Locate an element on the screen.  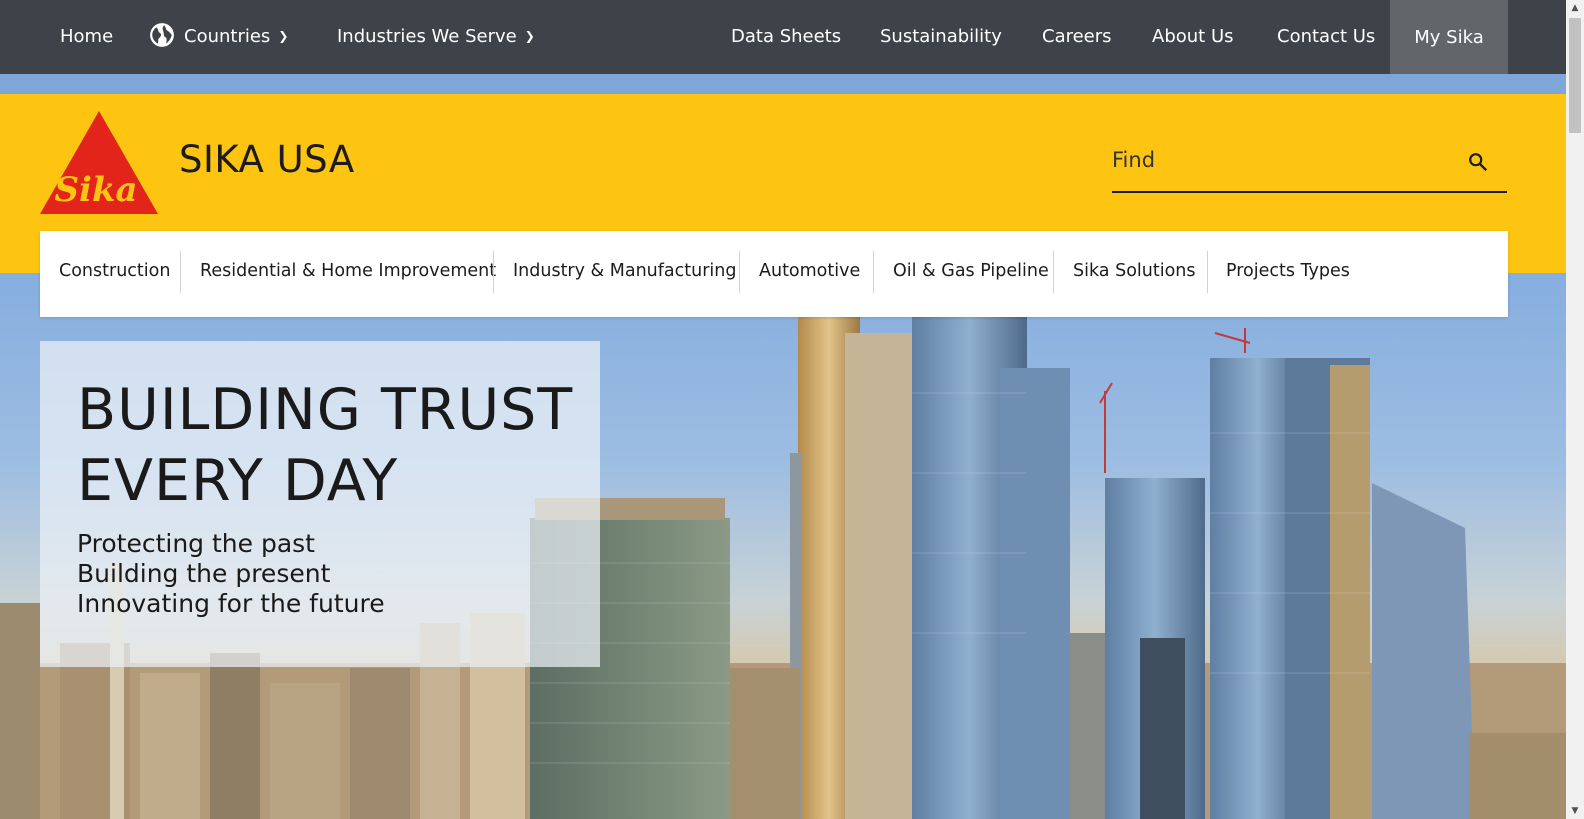
scroll-up-arrow-icon: ▲ is located at coordinates (1575, 8).